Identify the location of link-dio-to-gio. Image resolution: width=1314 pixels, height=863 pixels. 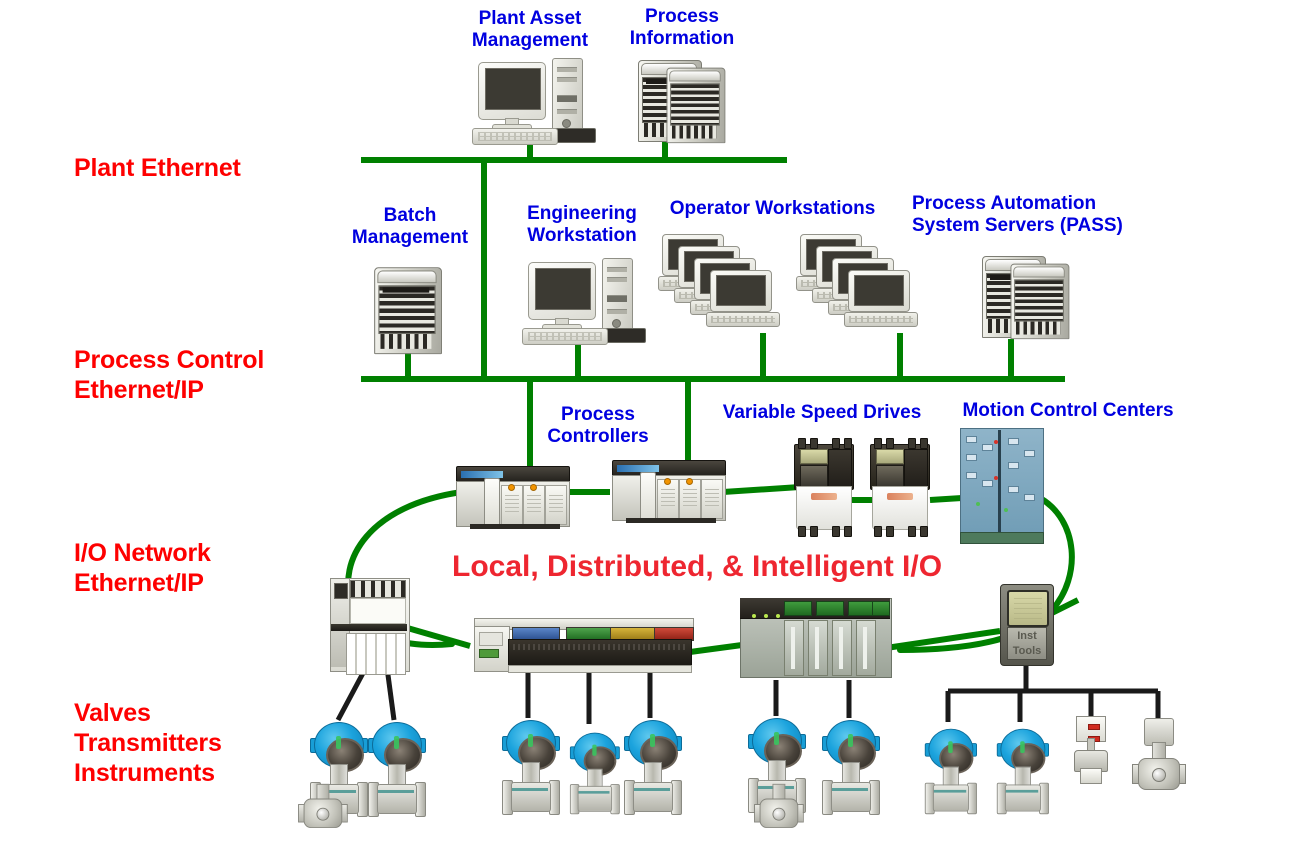
(716, 648).